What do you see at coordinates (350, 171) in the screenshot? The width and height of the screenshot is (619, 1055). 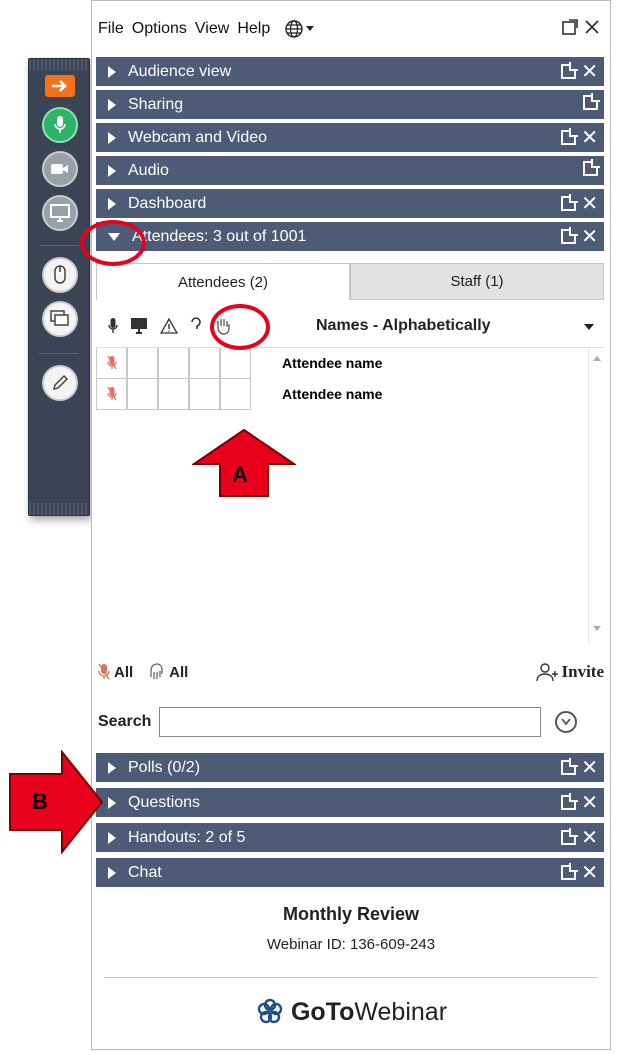 I see `section-audio: Audio` at bounding box center [350, 171].